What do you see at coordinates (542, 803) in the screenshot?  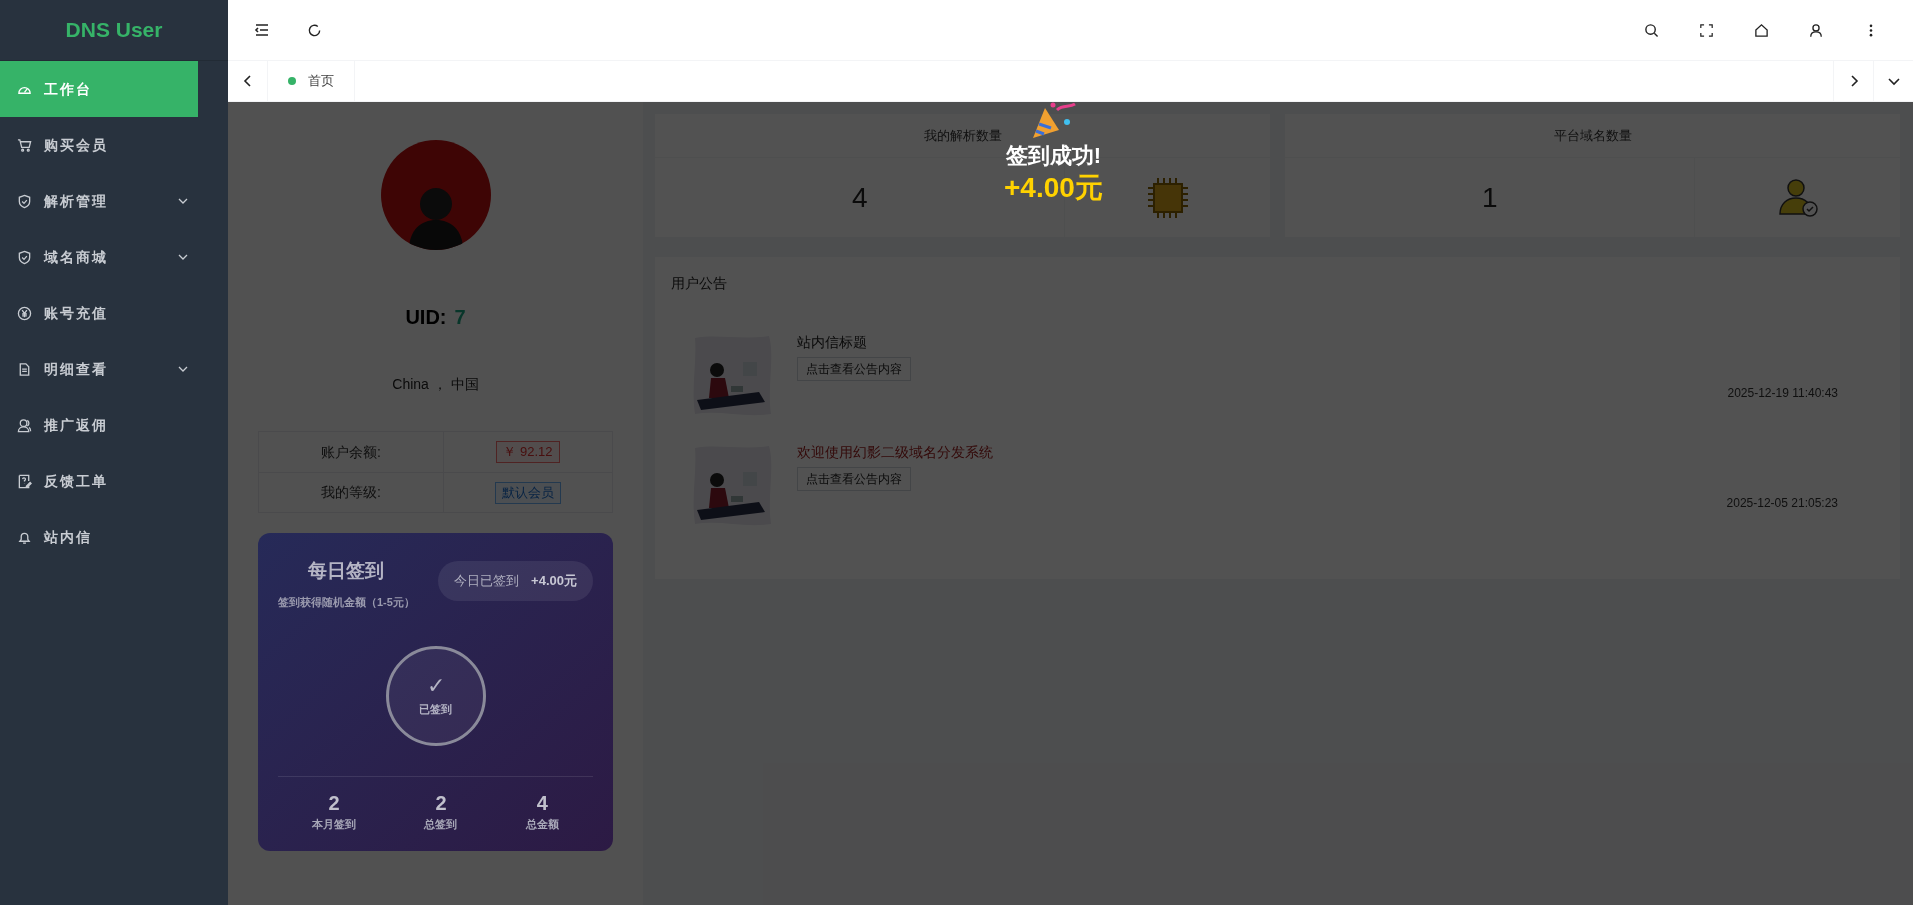 I see `stat-value: 4` at bounding box center [542, 803].